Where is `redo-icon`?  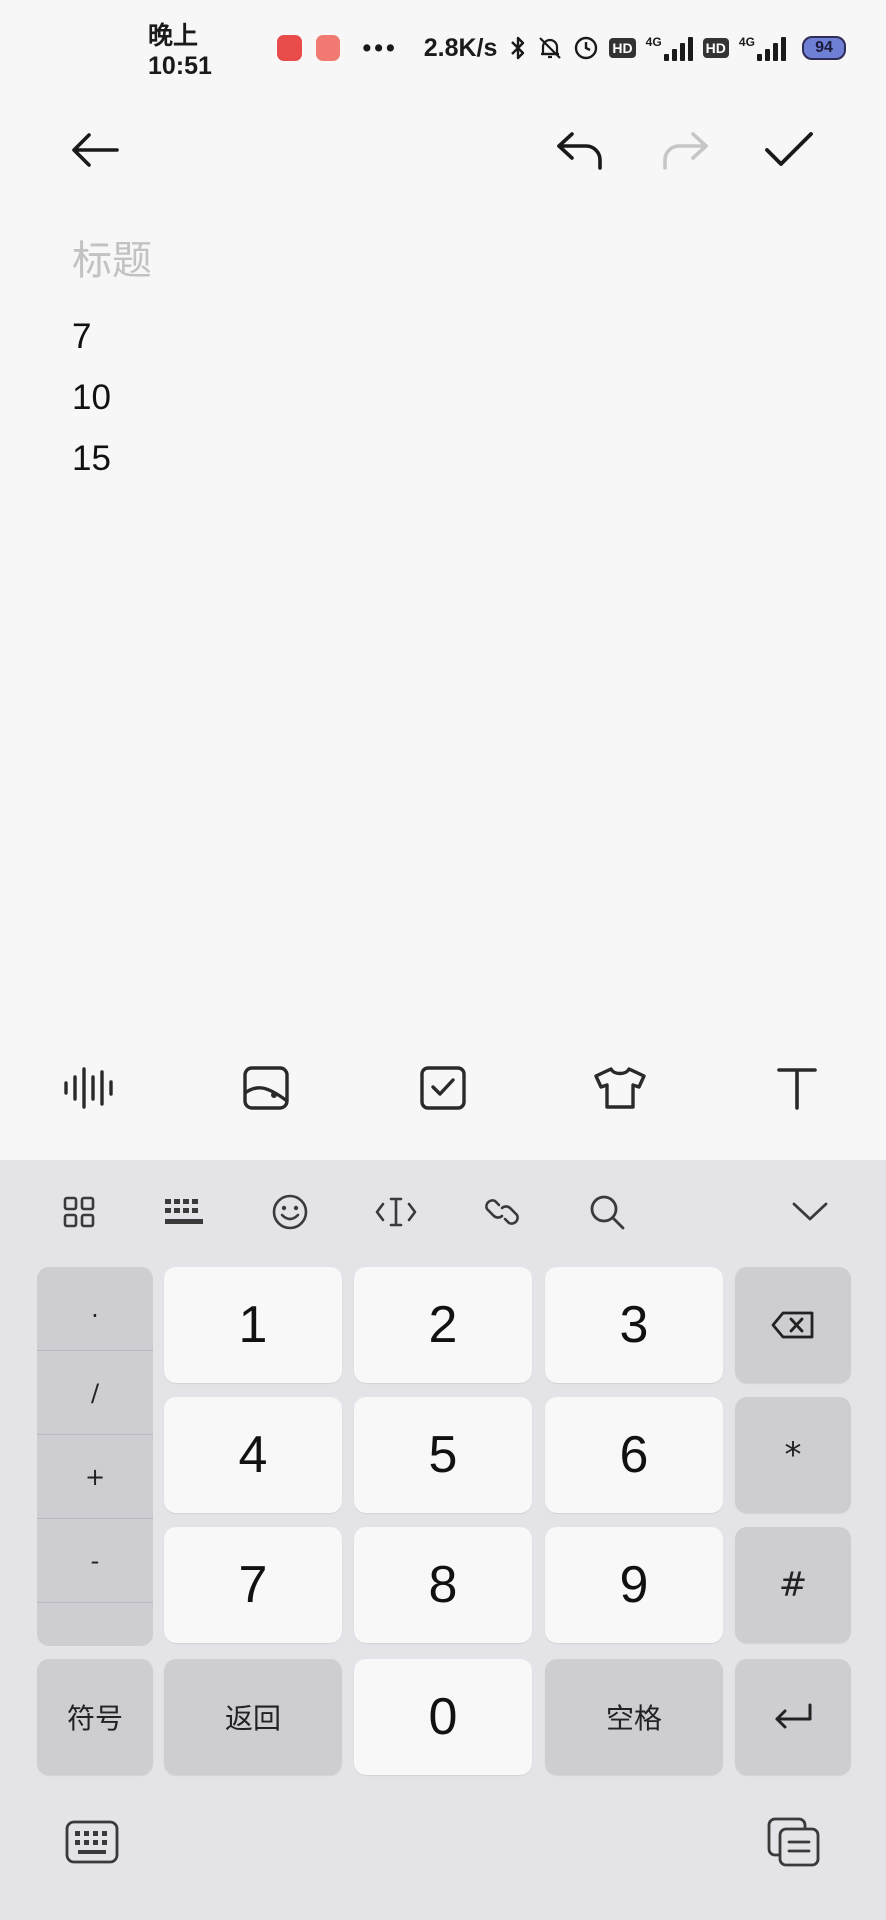
redo-icon is located at coordinates (685, 151).